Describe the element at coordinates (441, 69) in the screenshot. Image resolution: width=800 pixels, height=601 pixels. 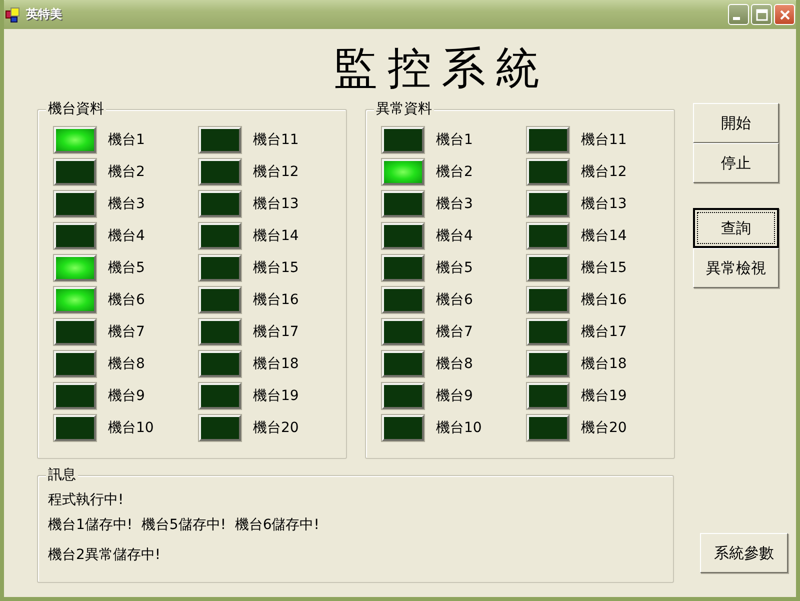
I see `app-heading: 監控系統` at that location.